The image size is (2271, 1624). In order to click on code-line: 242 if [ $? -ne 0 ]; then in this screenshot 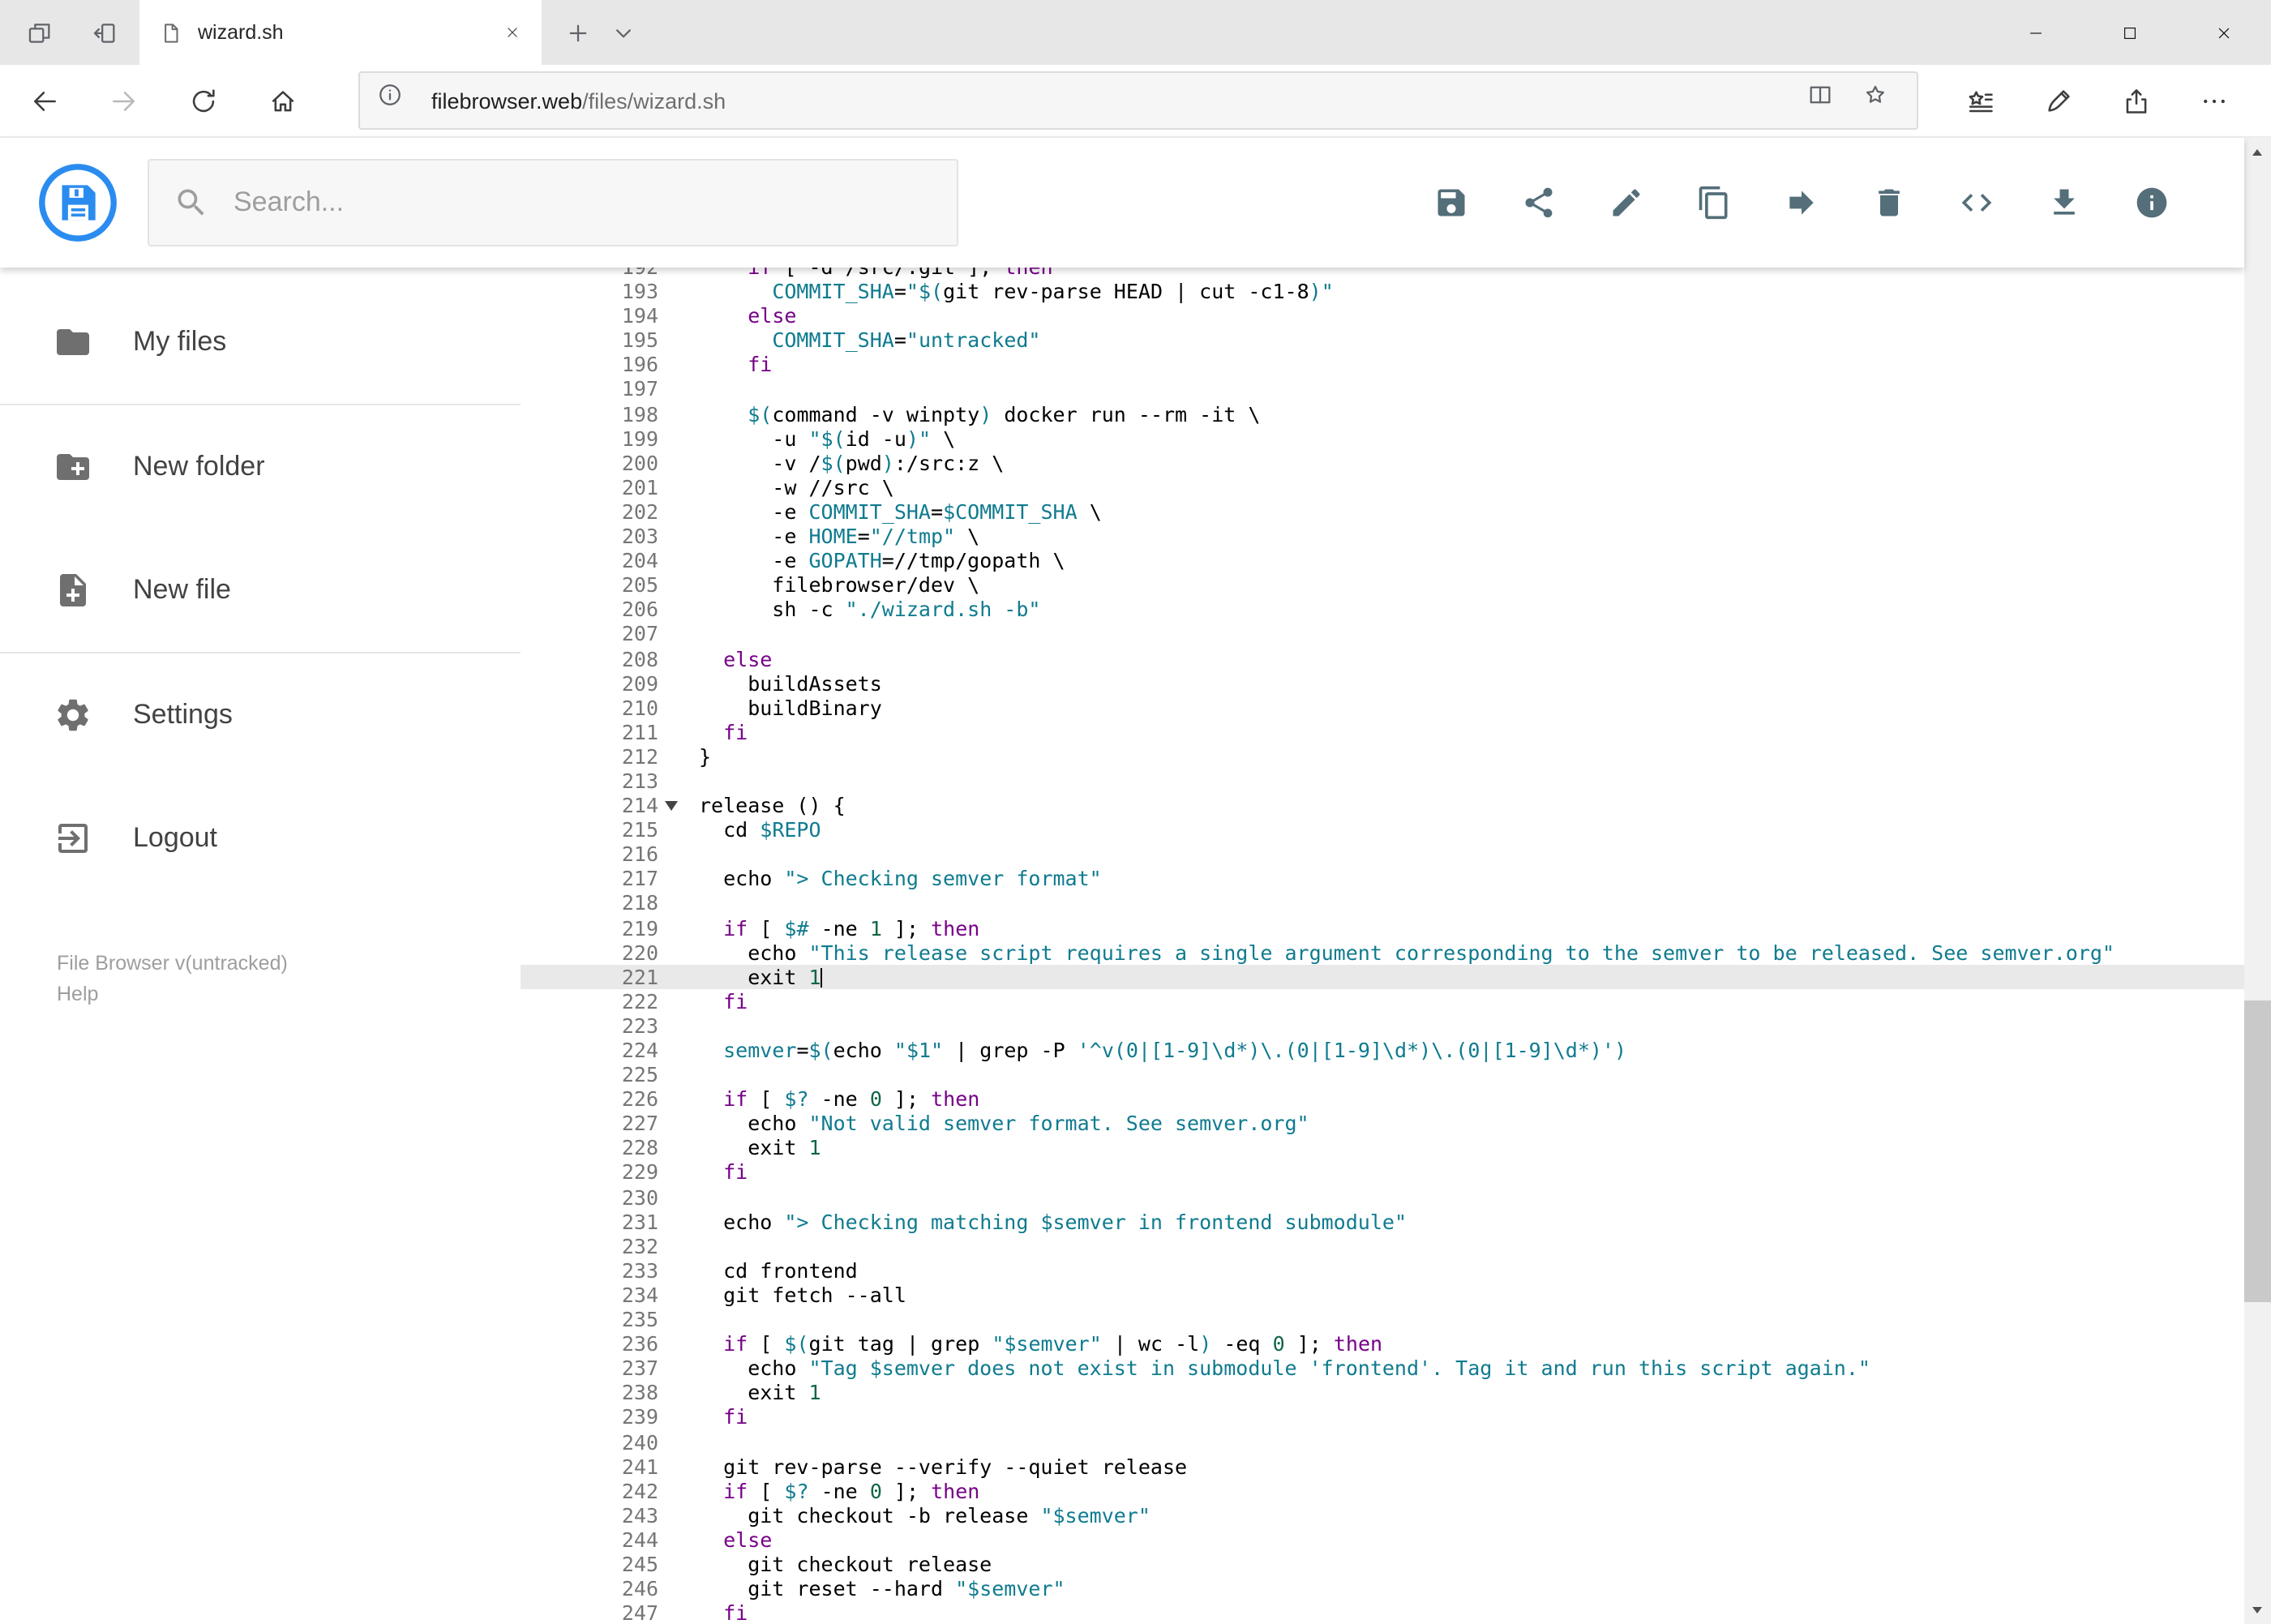, I will do `click(1382, 1490)`.